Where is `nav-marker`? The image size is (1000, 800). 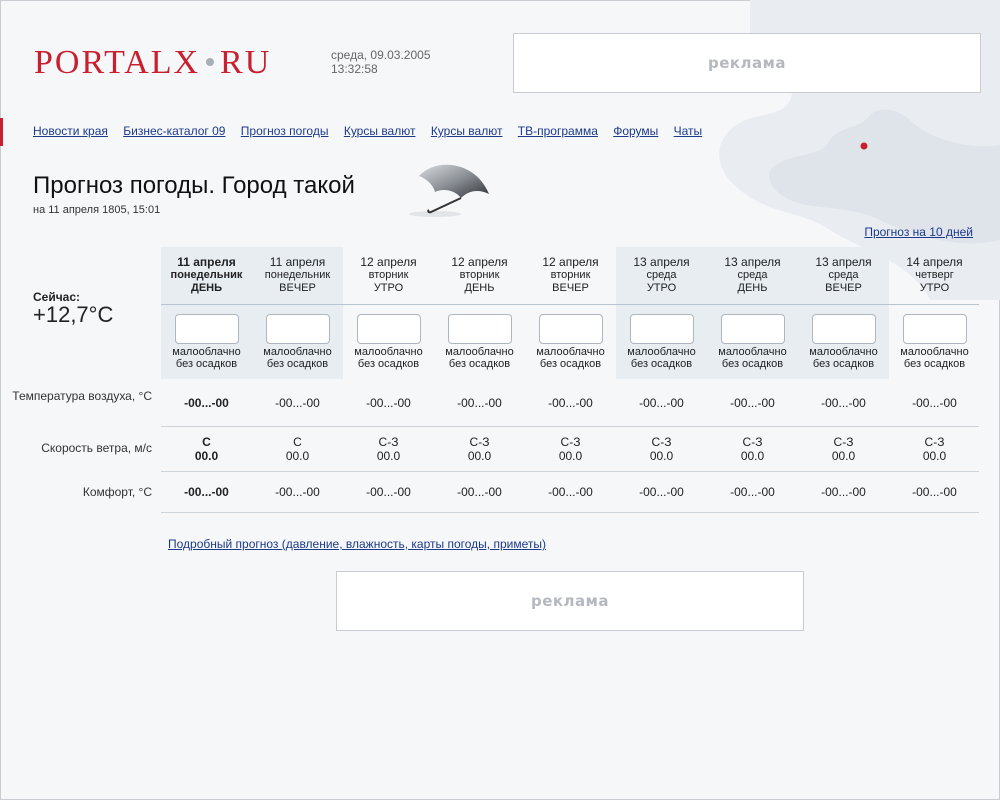 nav-marker is located at coordinates (1, 132).